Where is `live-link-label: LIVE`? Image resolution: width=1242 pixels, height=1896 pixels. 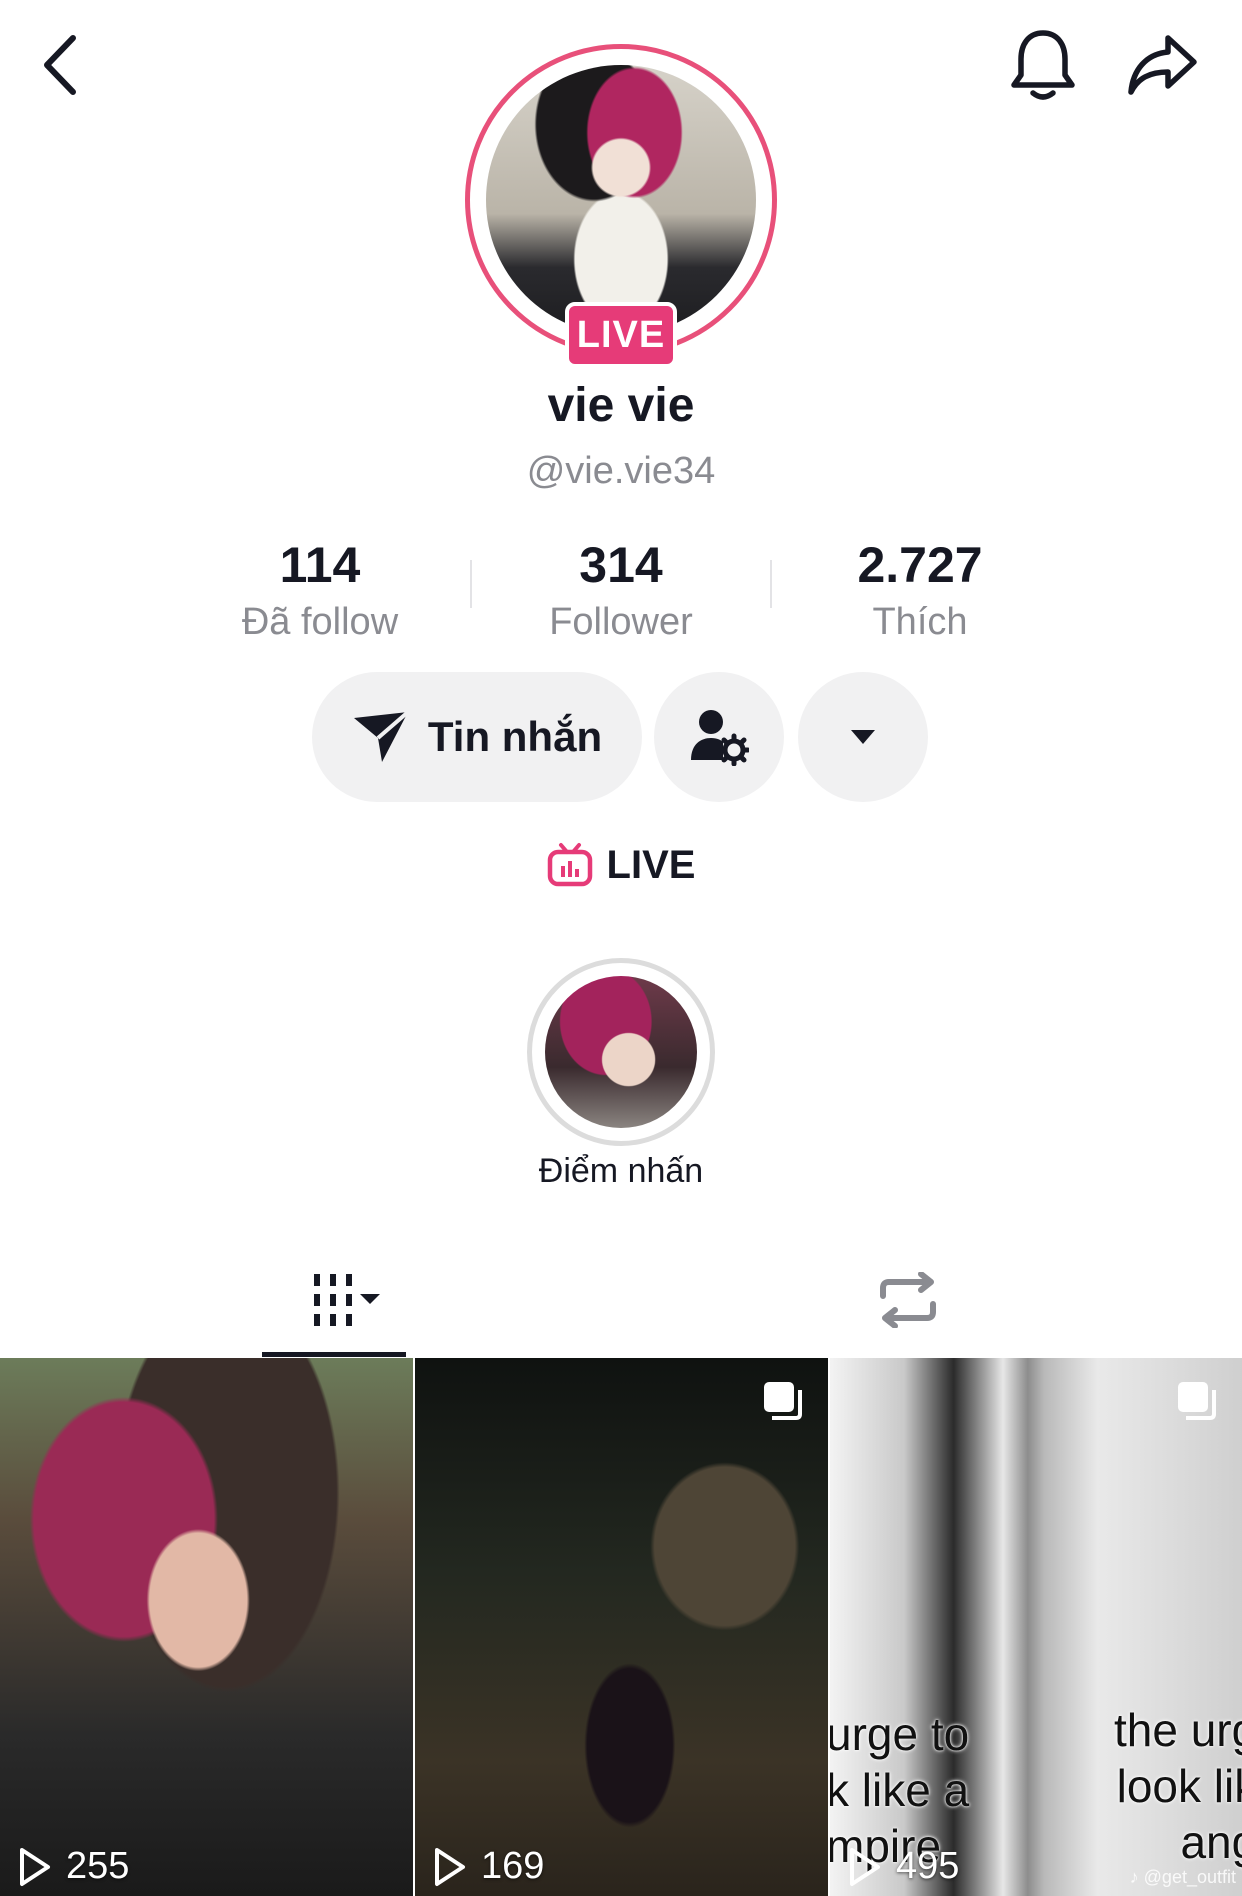
live-link-label: LIVE is located at coordinates (651, 864).